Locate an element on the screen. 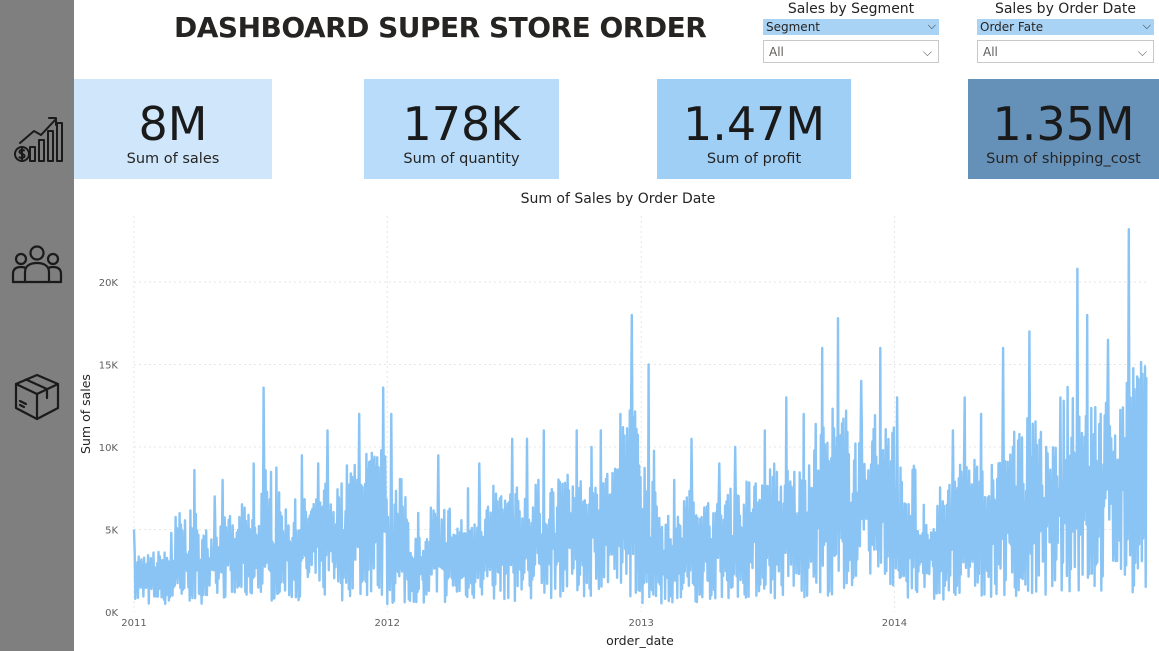 The height and width of the screenshot is (651, 1159). y-tick-label: 5K is located at coordinates (111, 531).